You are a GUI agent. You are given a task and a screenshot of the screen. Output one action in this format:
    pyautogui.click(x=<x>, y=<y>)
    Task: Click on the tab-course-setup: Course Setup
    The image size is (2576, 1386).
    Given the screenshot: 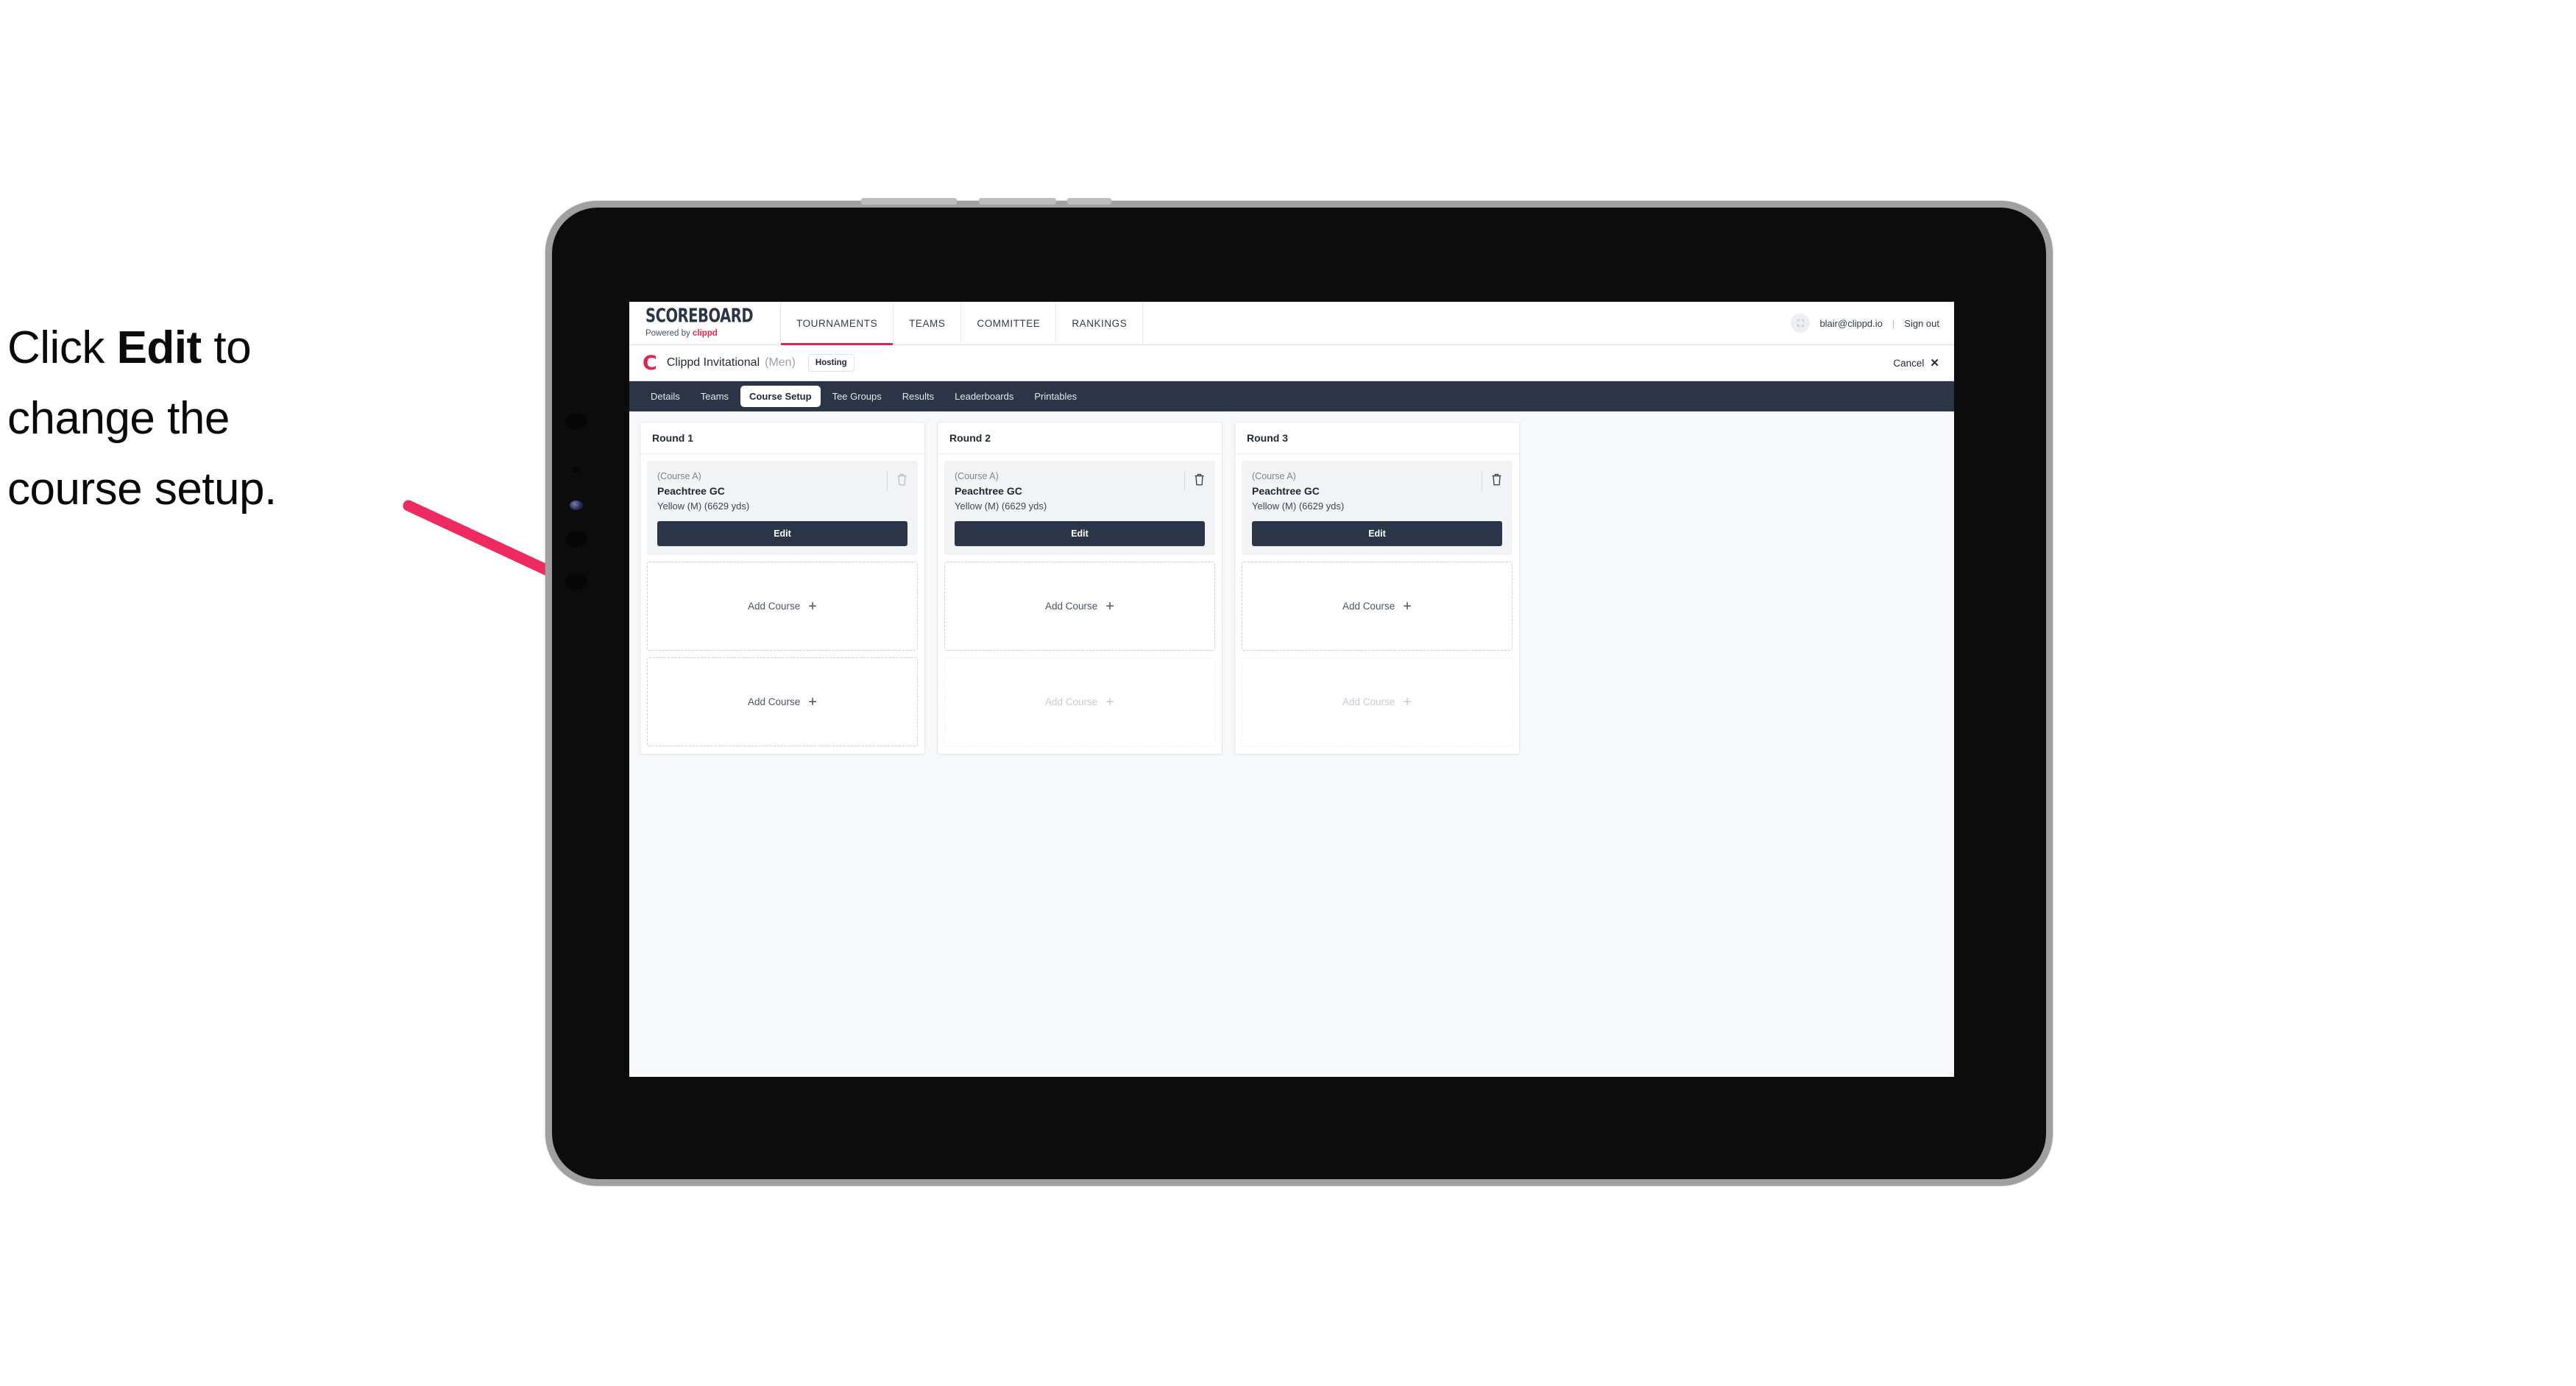 What is the action you would take?
    pyautogui.click(x=781, y=397)
    